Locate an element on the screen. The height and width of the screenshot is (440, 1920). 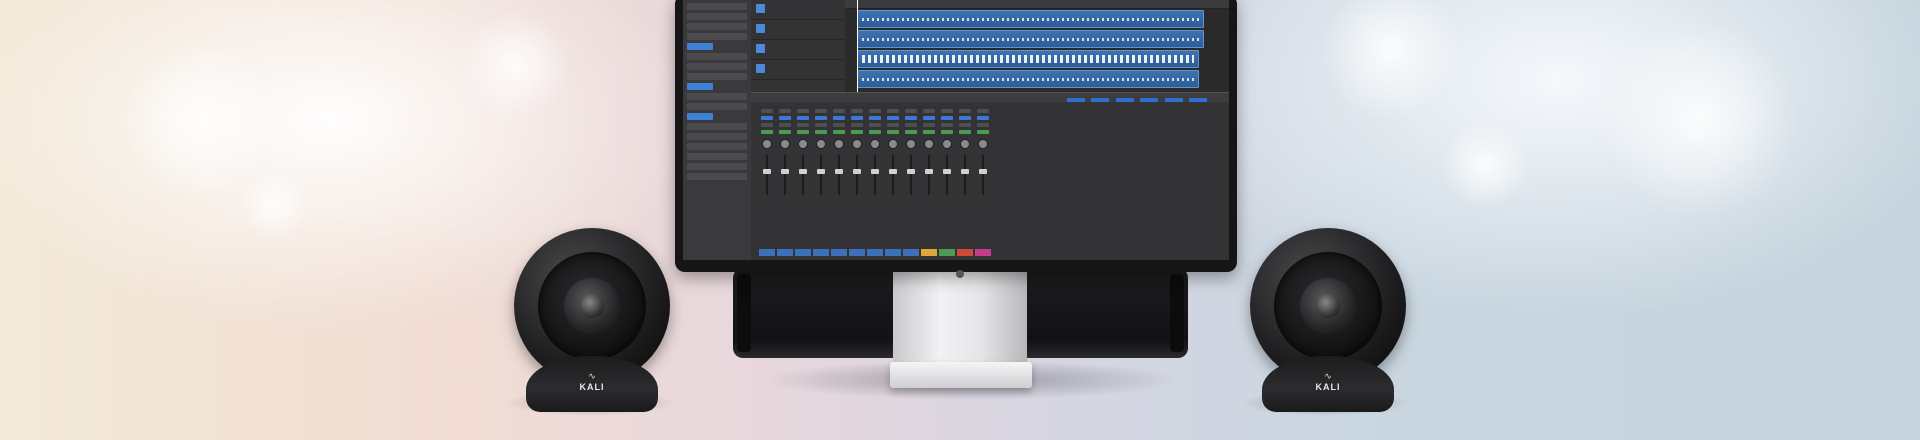
track-headers is located at coordinates (798, 46).